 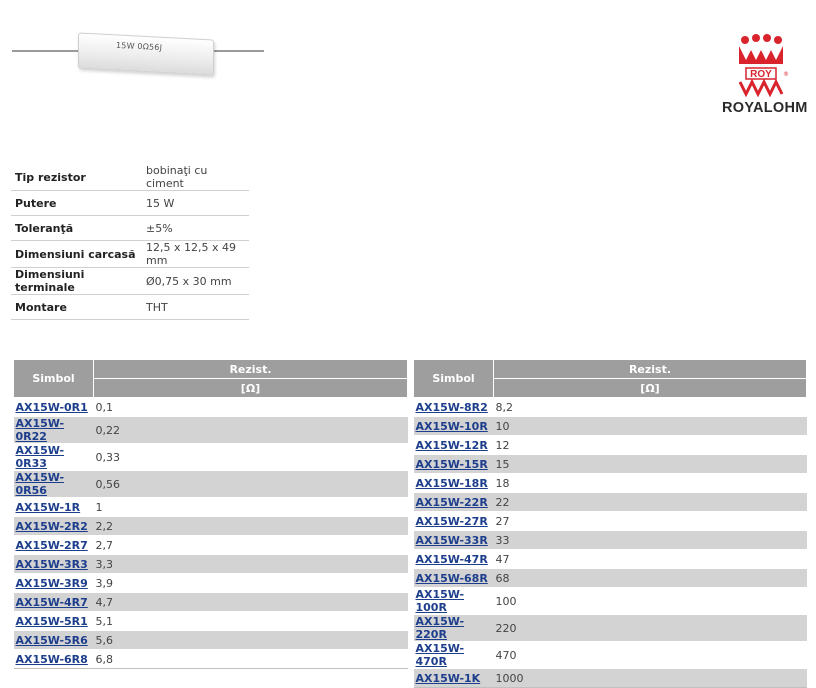 I want to click on resistance-value: 100, so click(x=650, y=601).